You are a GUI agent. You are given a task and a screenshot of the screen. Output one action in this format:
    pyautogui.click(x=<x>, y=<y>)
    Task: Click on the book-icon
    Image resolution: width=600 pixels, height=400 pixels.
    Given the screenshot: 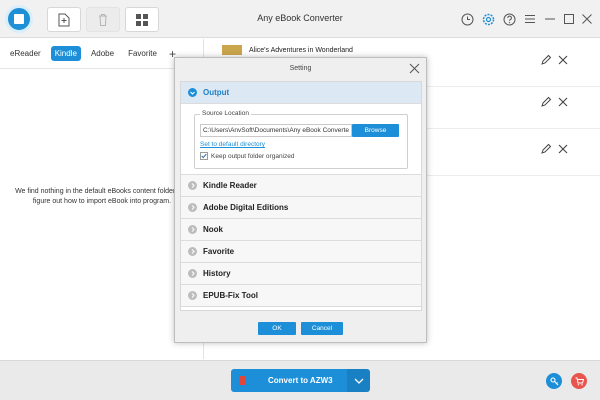 What is the action you would take?
    pyautogui.click(x=242, y=380)
    